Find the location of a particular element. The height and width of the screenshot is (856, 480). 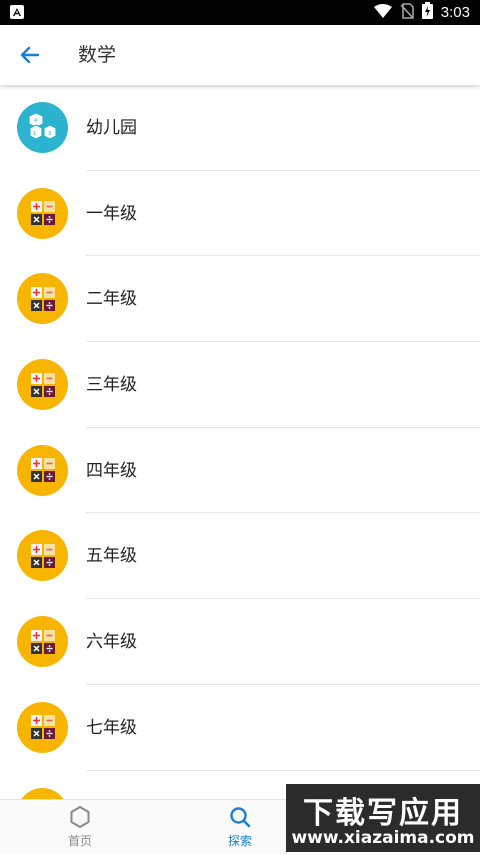

list-item: 二年级 is located at coordinates (240, 299).